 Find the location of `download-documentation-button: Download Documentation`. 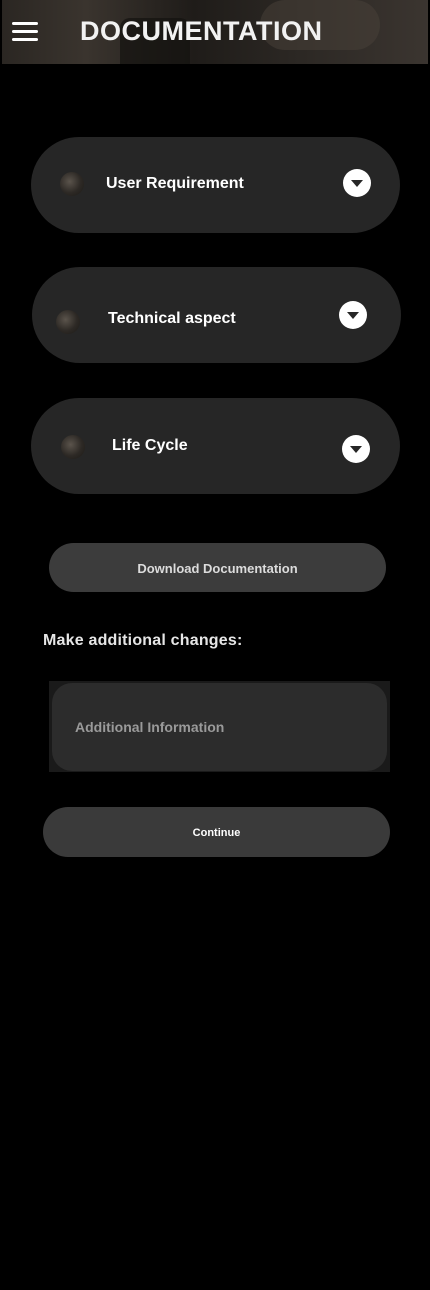

download-documentation-button: Download Documentation is located at coordinates (217, 567).